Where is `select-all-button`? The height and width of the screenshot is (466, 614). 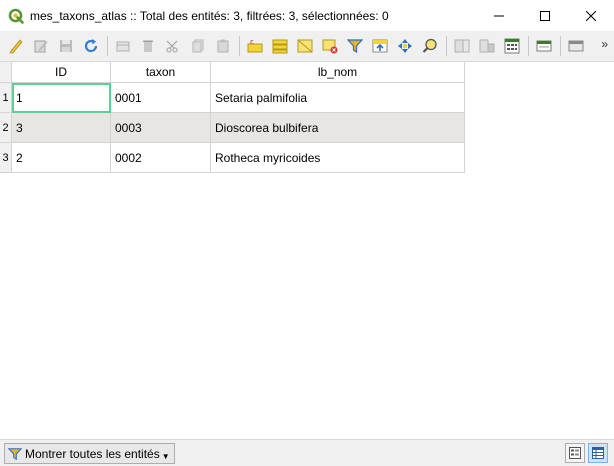 select-all-button is located at coordinates (280, 46).